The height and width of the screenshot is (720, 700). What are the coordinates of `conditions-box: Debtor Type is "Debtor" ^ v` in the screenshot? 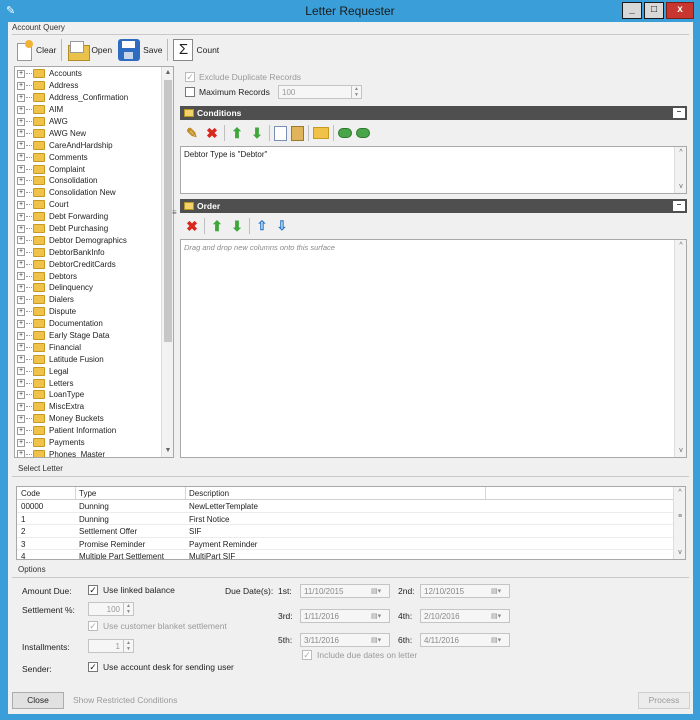 It's located at (433, 170).